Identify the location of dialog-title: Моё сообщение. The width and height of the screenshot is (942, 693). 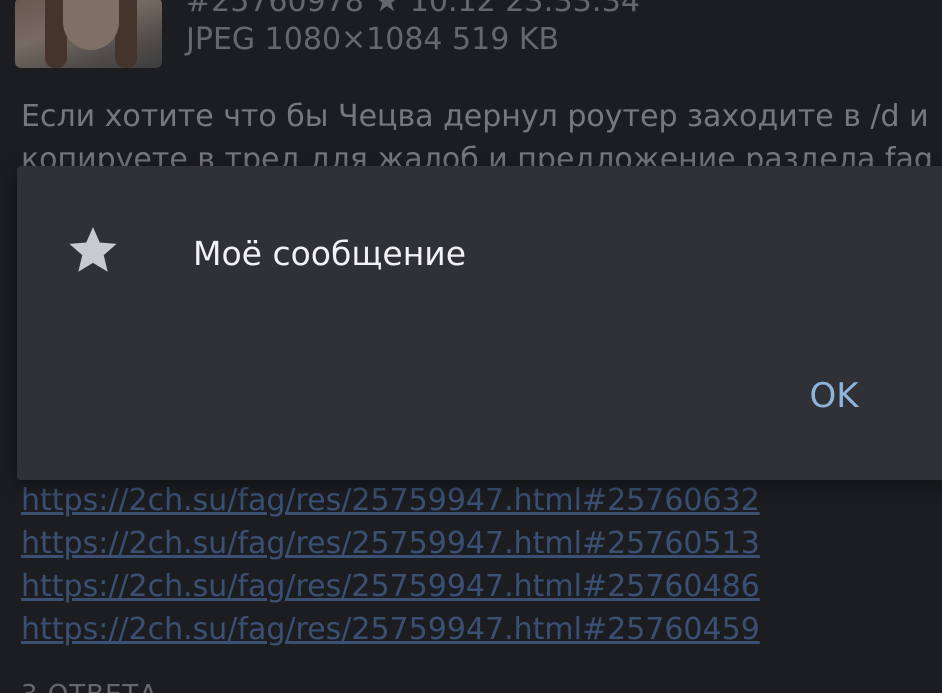
(330, 253).